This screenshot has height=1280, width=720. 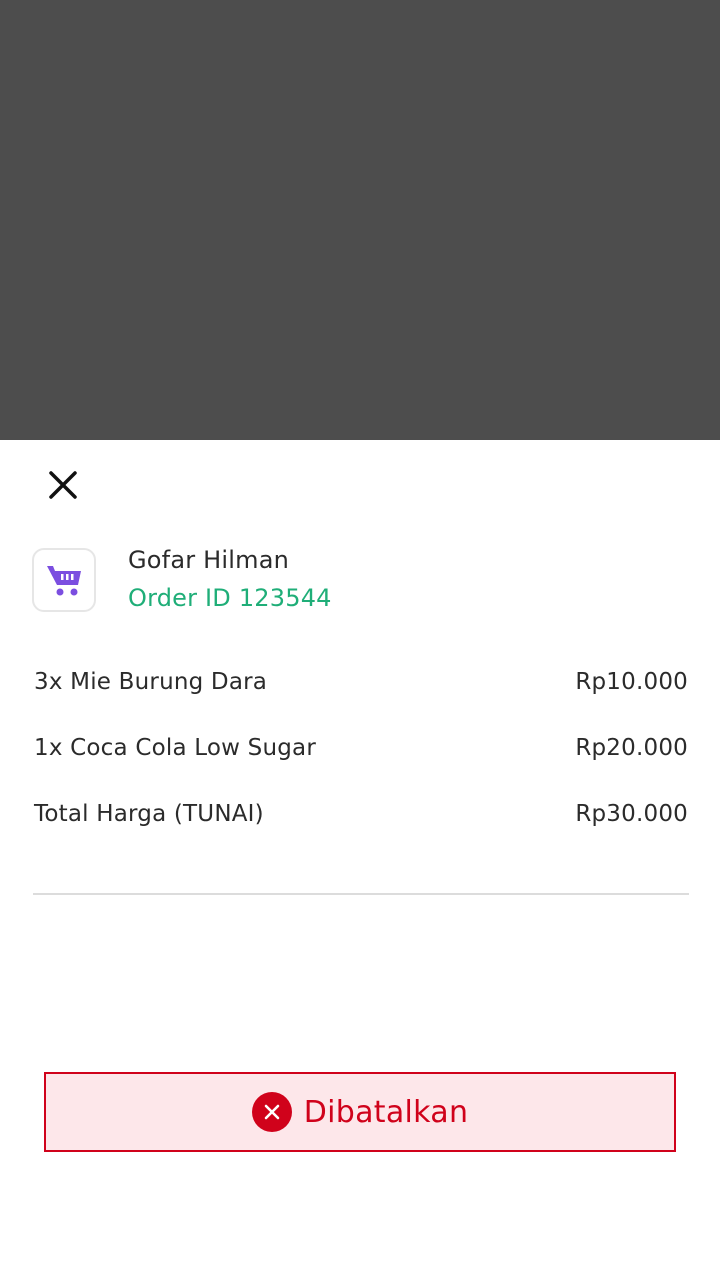 What do you see at coordinates (149, 814) in the screenshot?
I see `total-label: Total Harga (TUNAI)` at bounding box center [149, 814].